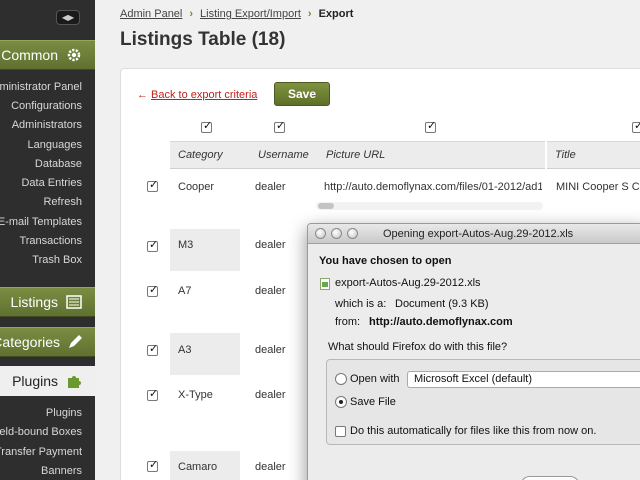 The image size is (640, 480). I want to click on sidebar-section-label: Common, so click(29, 55).